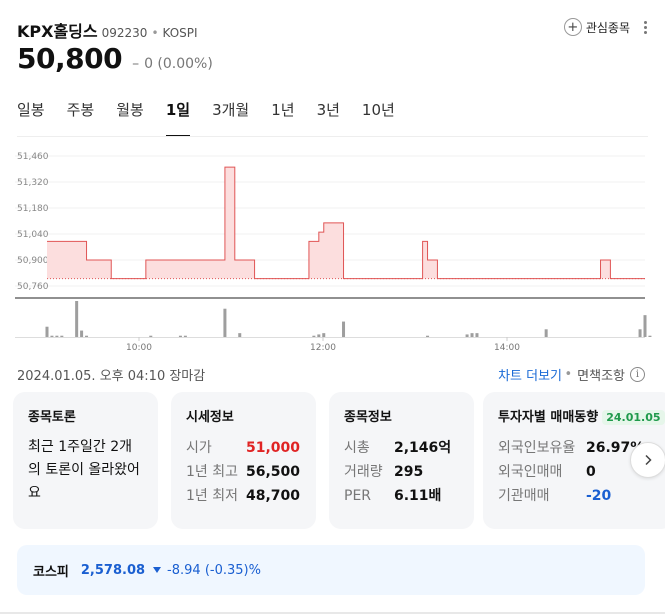  What do you see at coordinates (328, 118) in the screenshot?
I see `tab-3years: 3년` at bounding box center [328, 118].